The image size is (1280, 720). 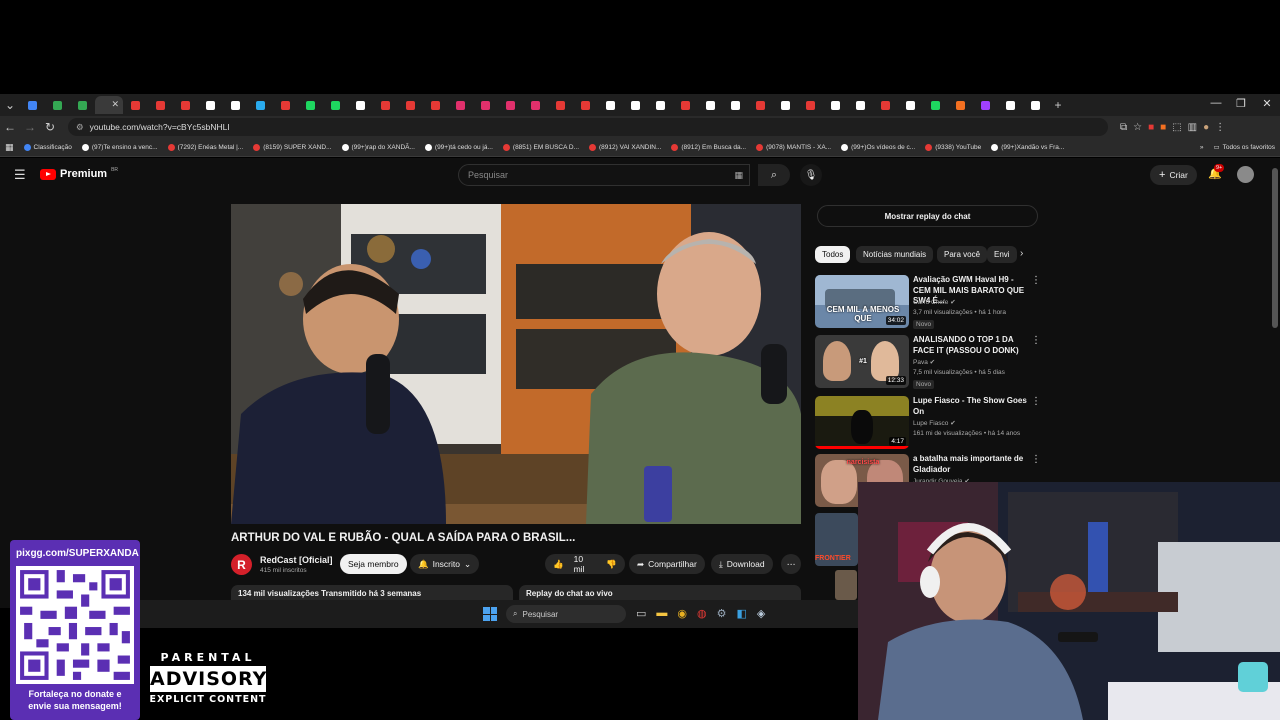 I want to click on channel-name: RedCast [Oficial], so click(x=296, y=560).